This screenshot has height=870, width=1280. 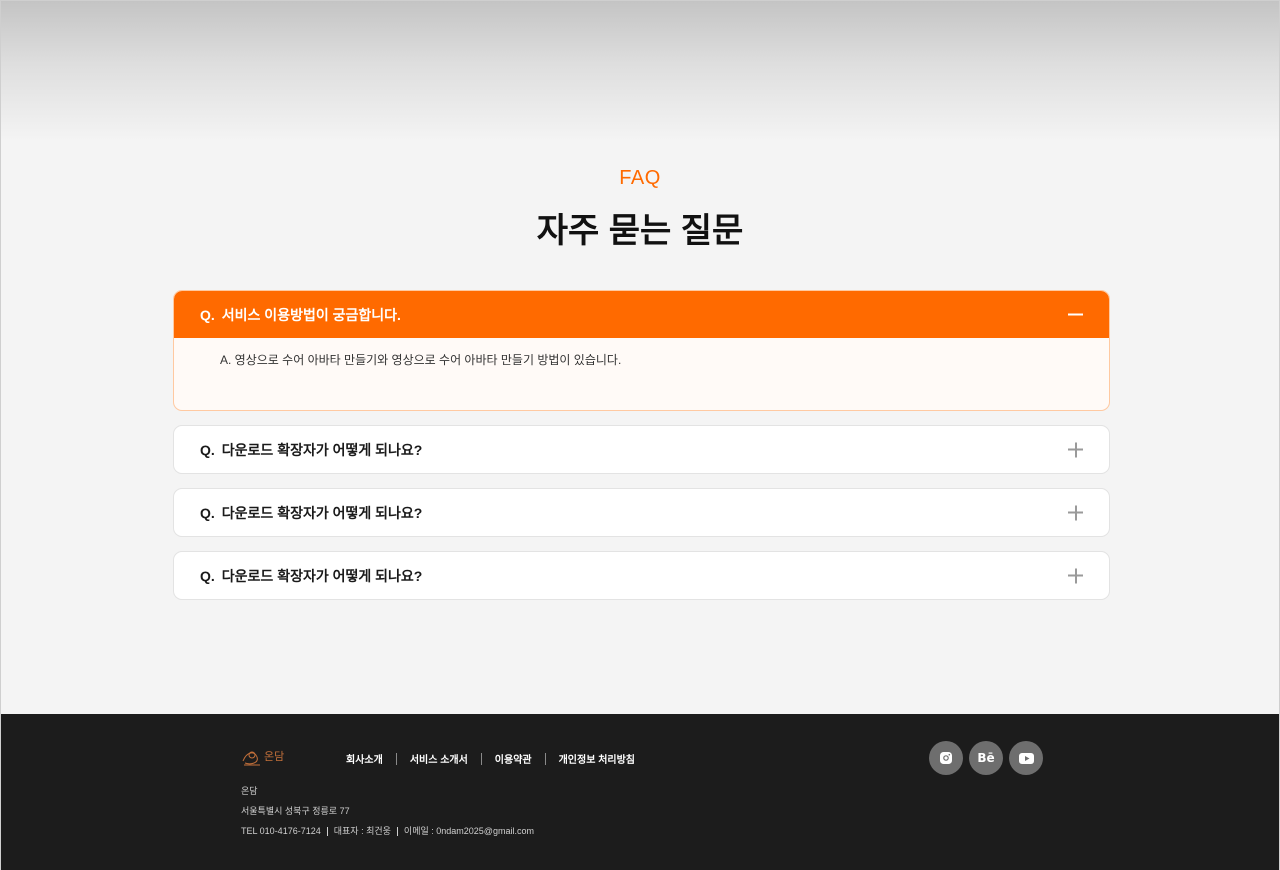 I want to click on page-title: 자주 묻는 질문, so click(x=640, y=231).